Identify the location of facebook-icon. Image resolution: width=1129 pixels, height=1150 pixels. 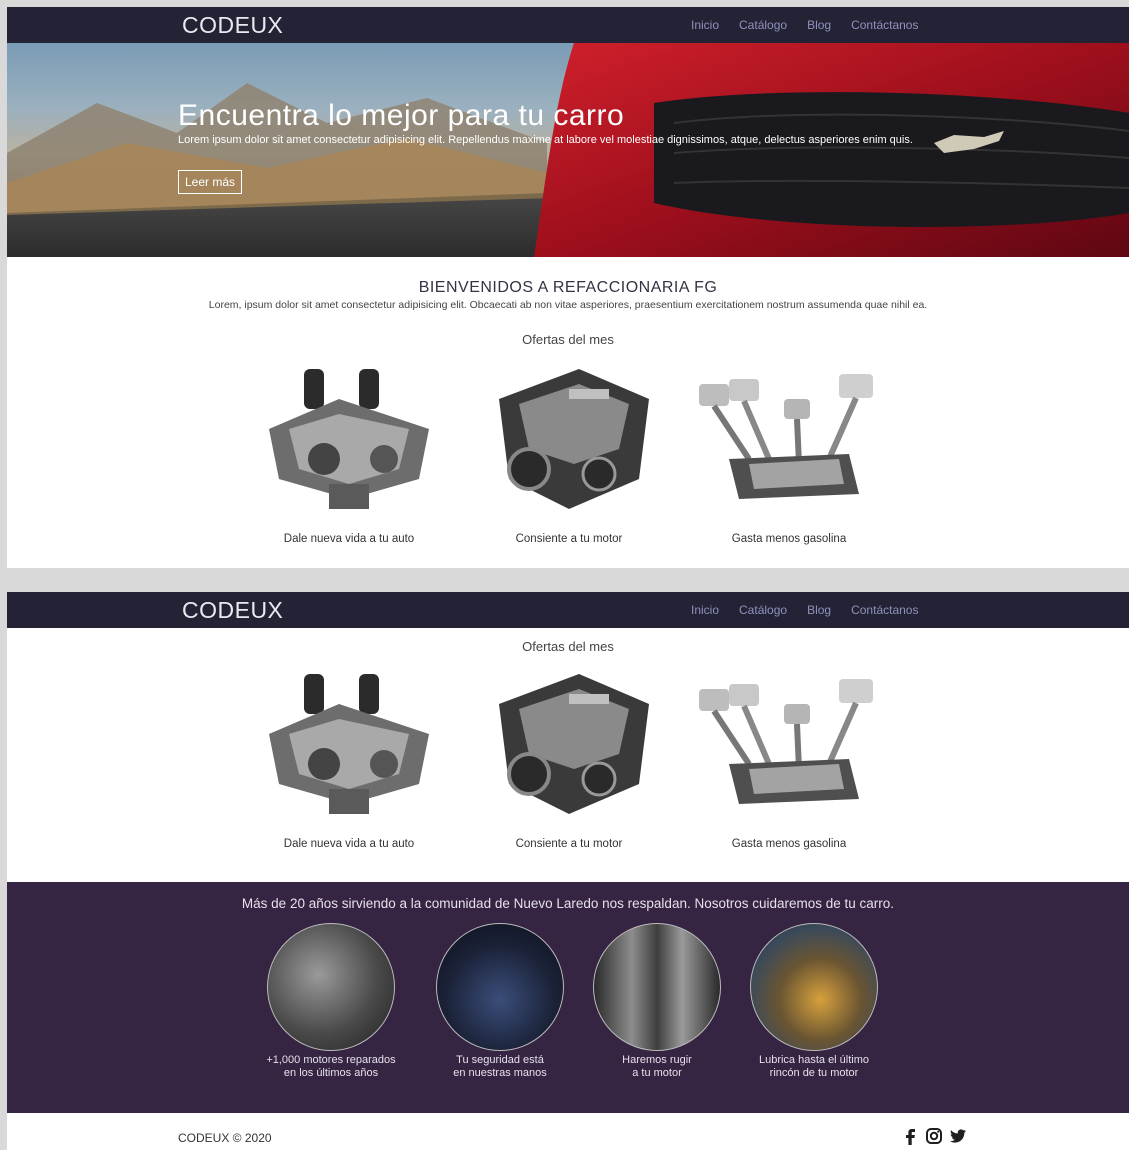
(910, 1136).